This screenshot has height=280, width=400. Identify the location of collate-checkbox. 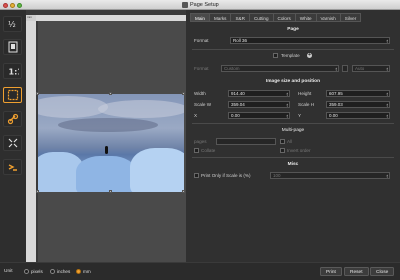
(196, 150).